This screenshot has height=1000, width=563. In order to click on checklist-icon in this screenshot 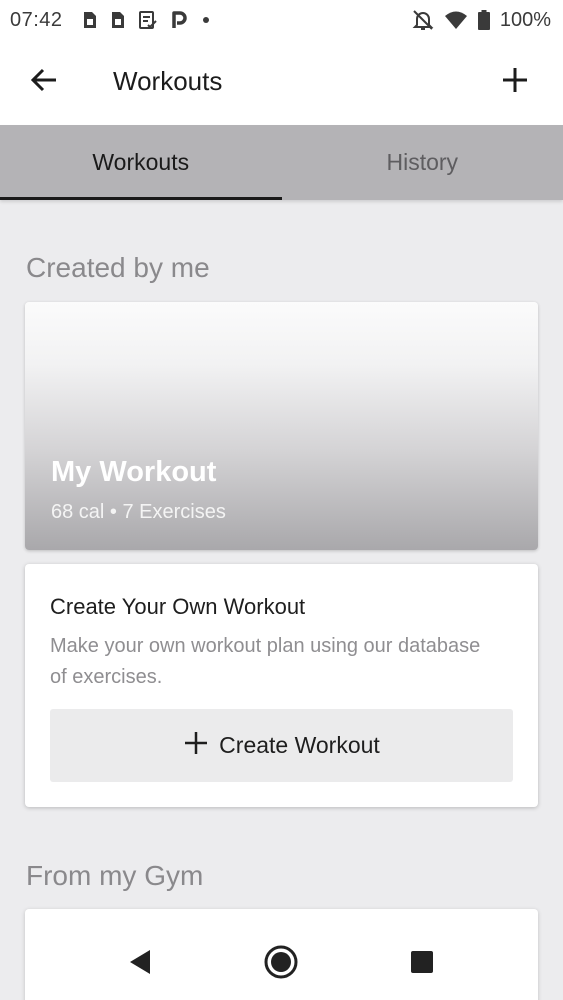, I will do `click(147, 20)`.